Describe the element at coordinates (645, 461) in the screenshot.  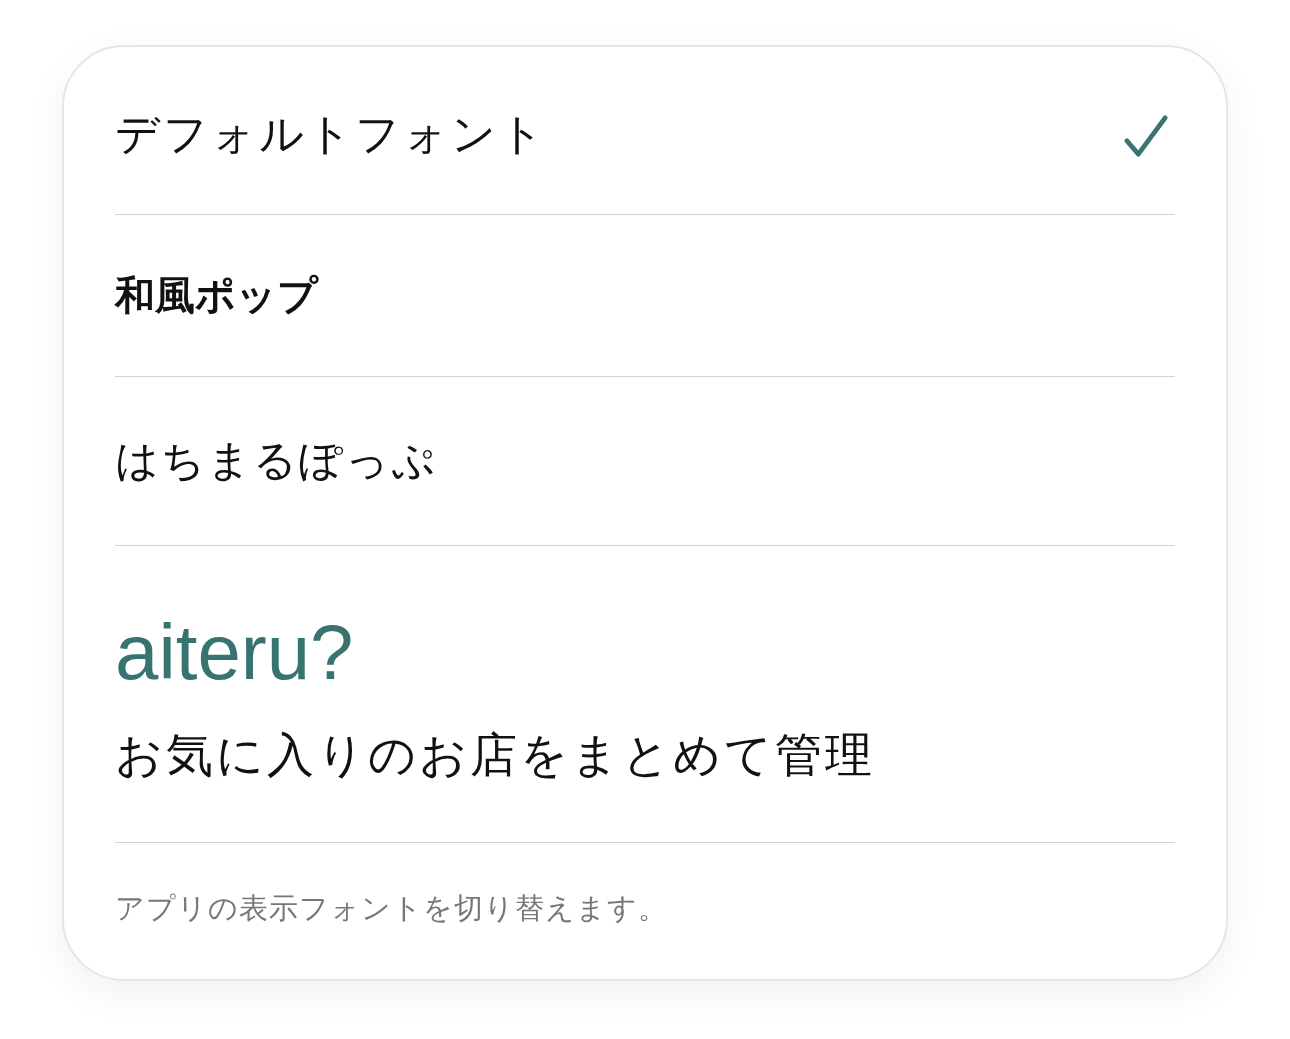
I see `font-option: はちまるぽっぷ` at that location.